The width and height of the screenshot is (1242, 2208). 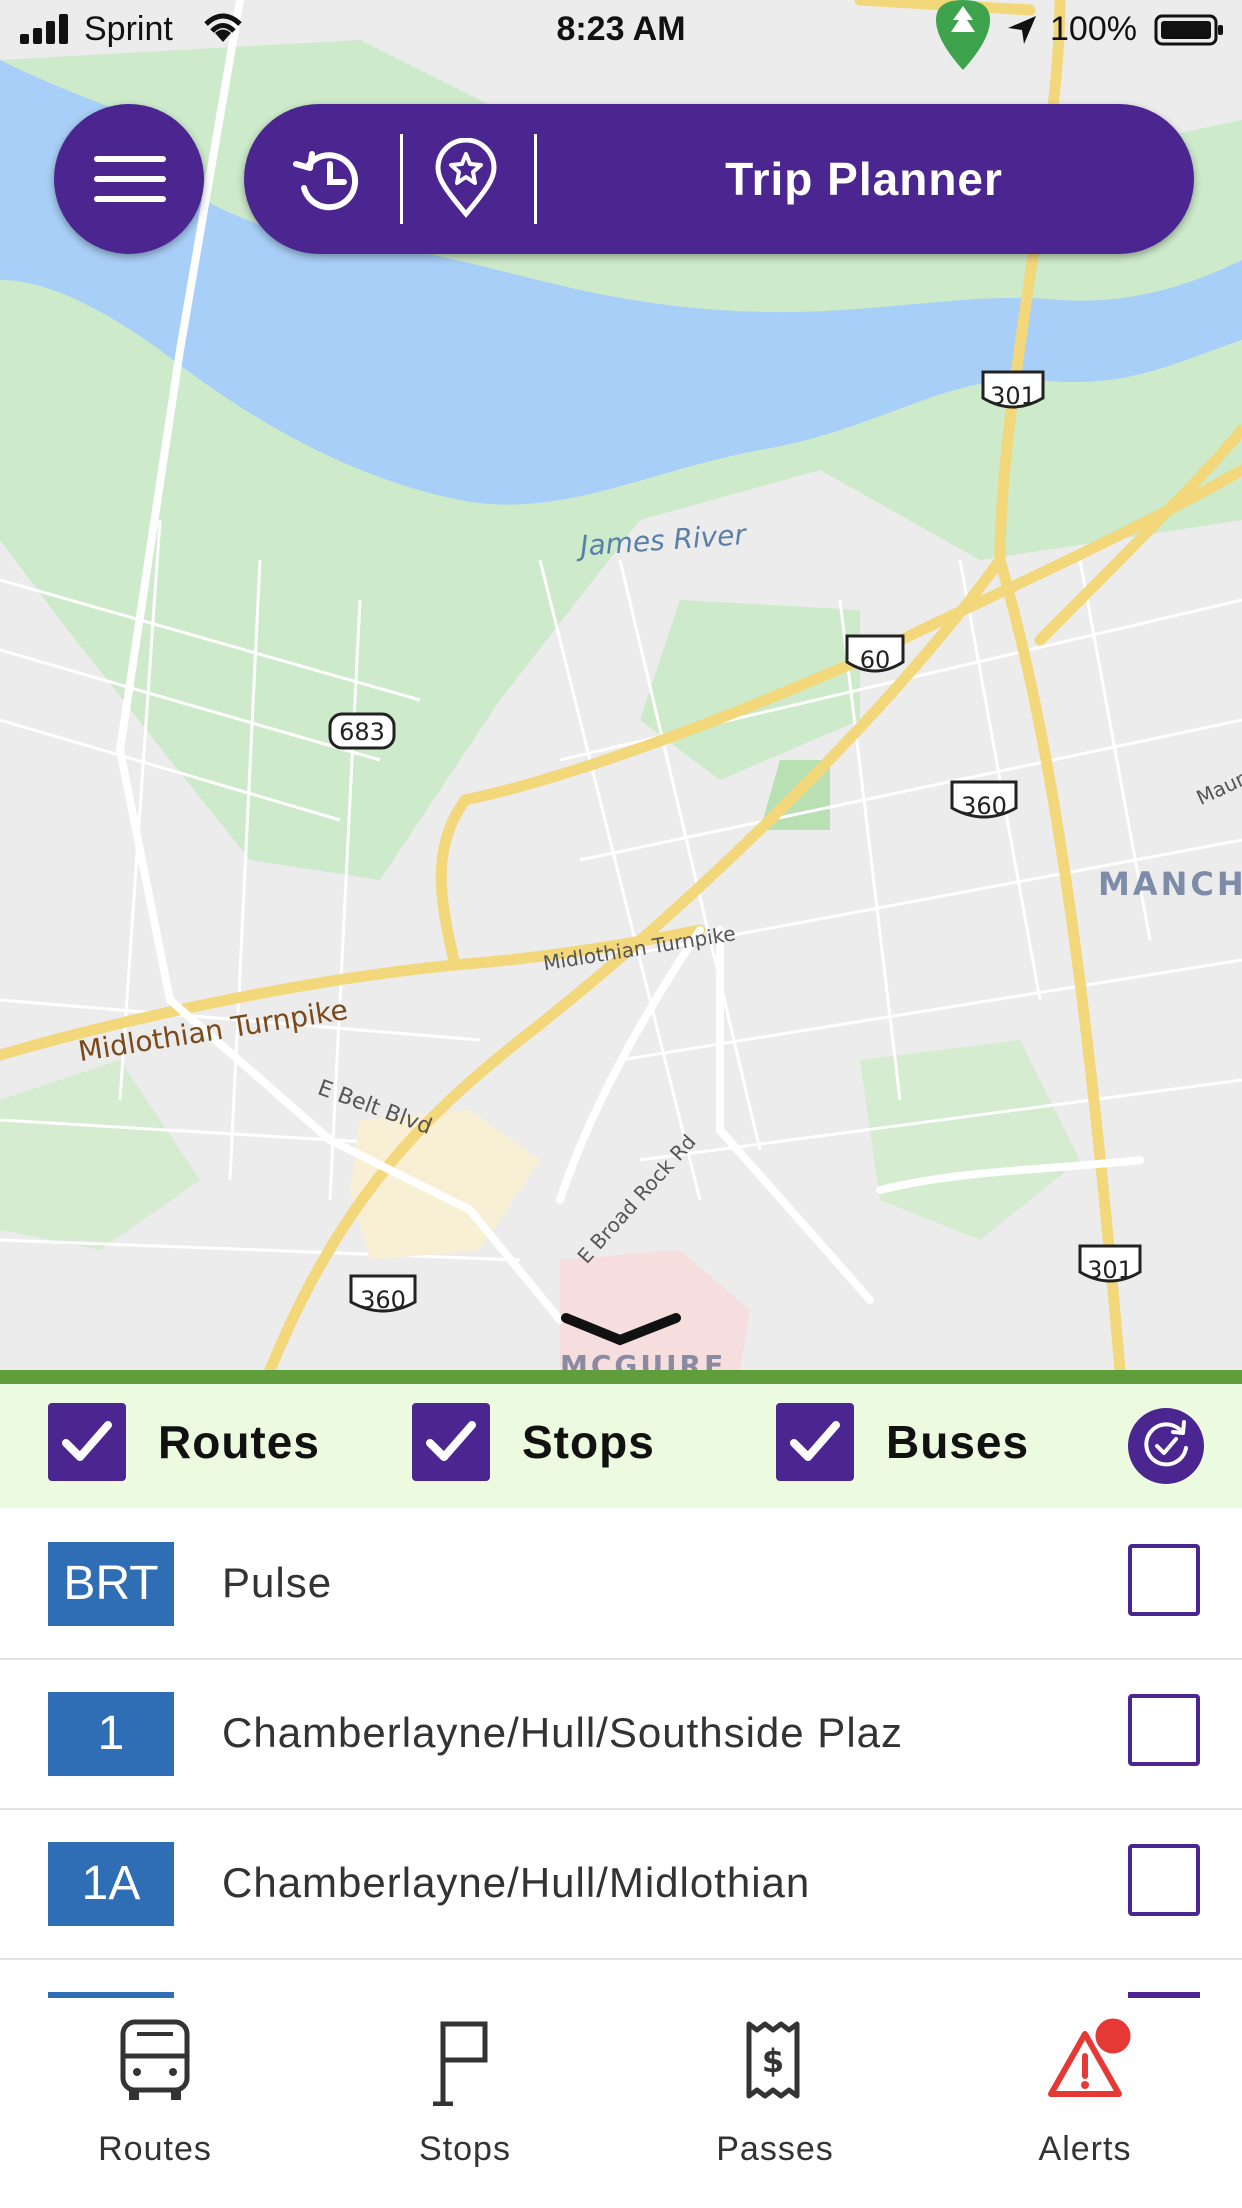 I want to click on map-label-maury: Maur, so click(x=1217, y=788).